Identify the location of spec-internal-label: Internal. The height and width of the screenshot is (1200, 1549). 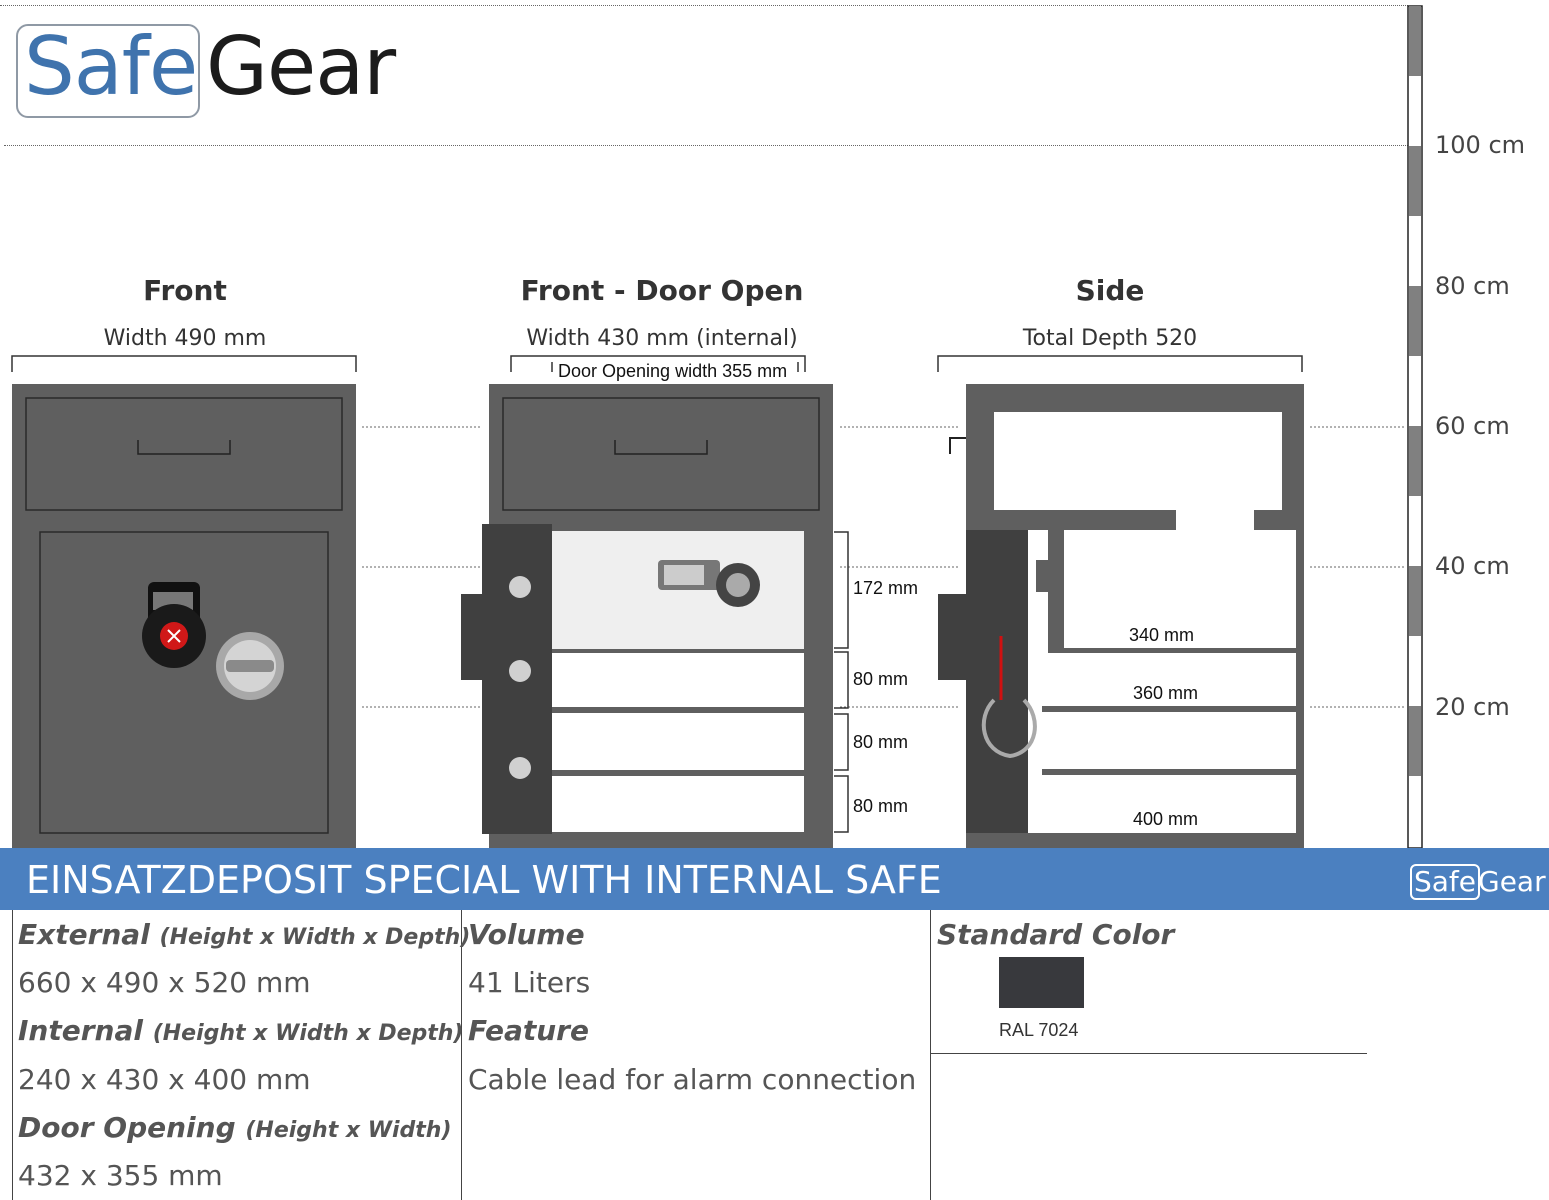
(80, 1030).